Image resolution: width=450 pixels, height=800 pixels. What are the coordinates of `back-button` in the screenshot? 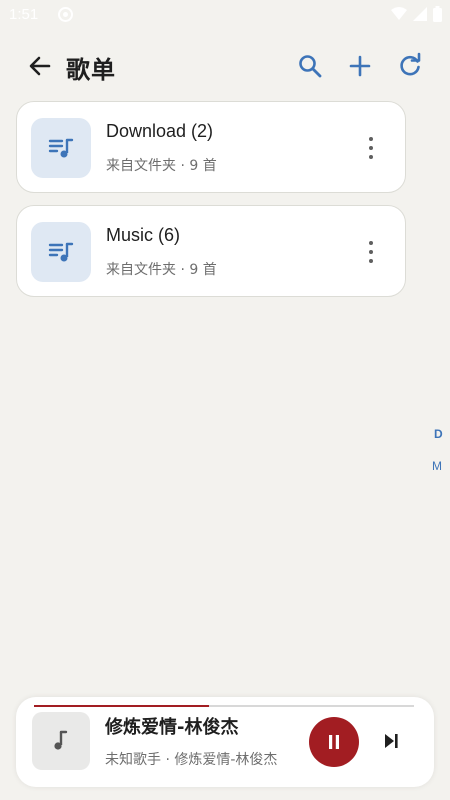 It's located at (40, 66).